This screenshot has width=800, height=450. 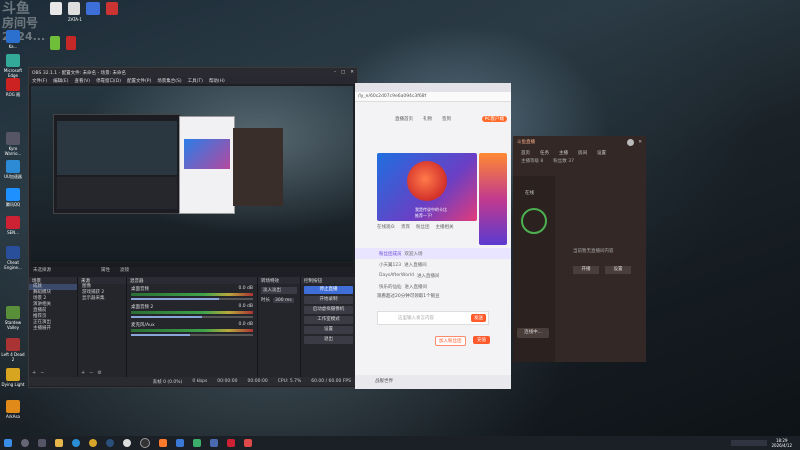 What do you see at coordinates (544, 153) in the screenshot?
I see `app2-tab-2: 任务` at bounding box center [544, 153].